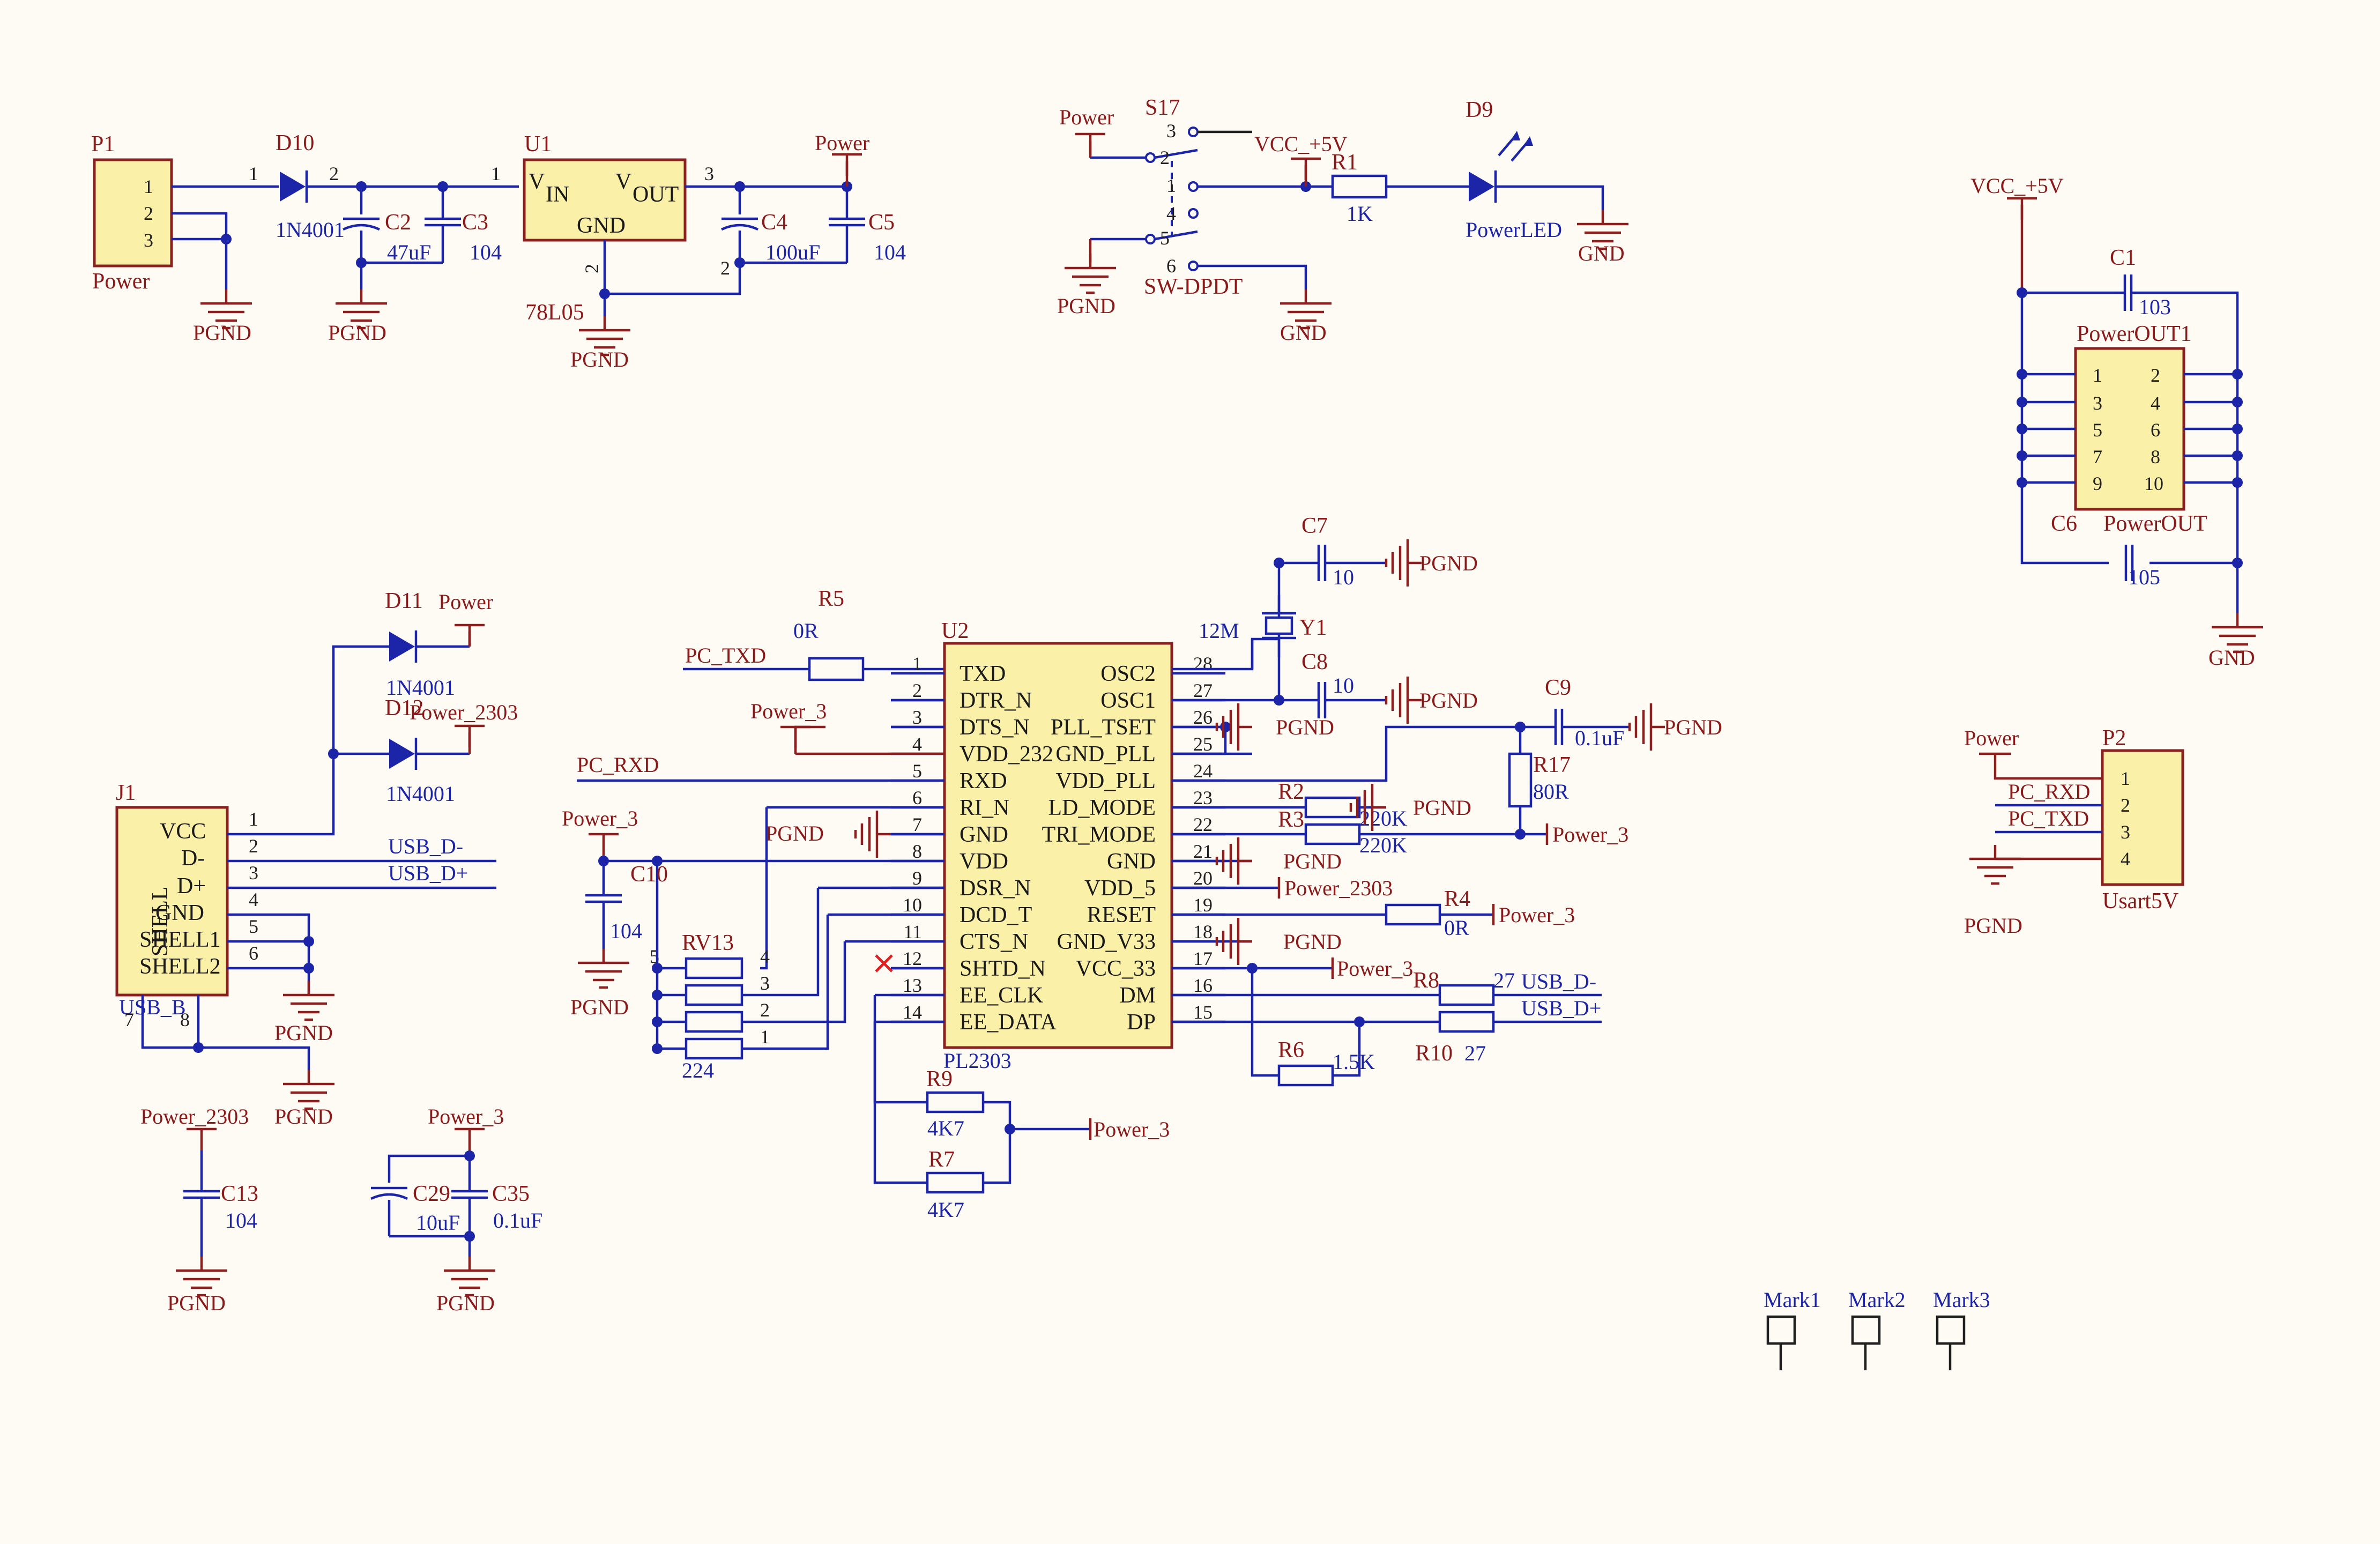  I want to click on mark1: Mark1, so click(1792, 1329).